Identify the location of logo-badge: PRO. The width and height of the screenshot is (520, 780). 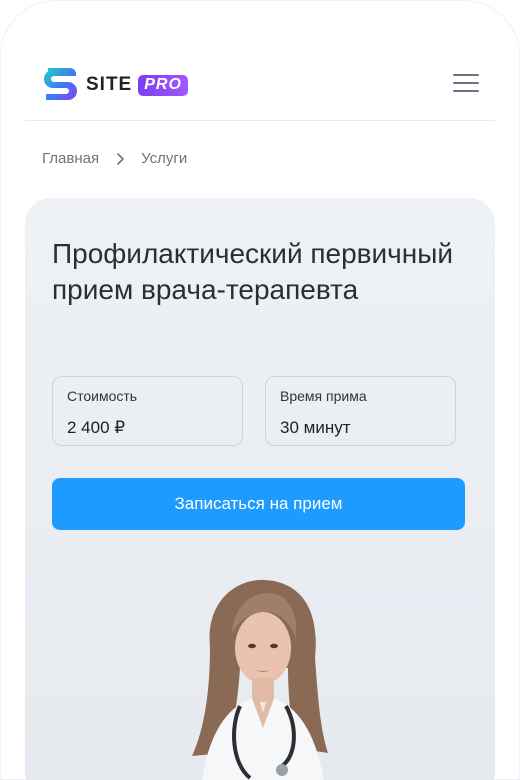
(163, 85).